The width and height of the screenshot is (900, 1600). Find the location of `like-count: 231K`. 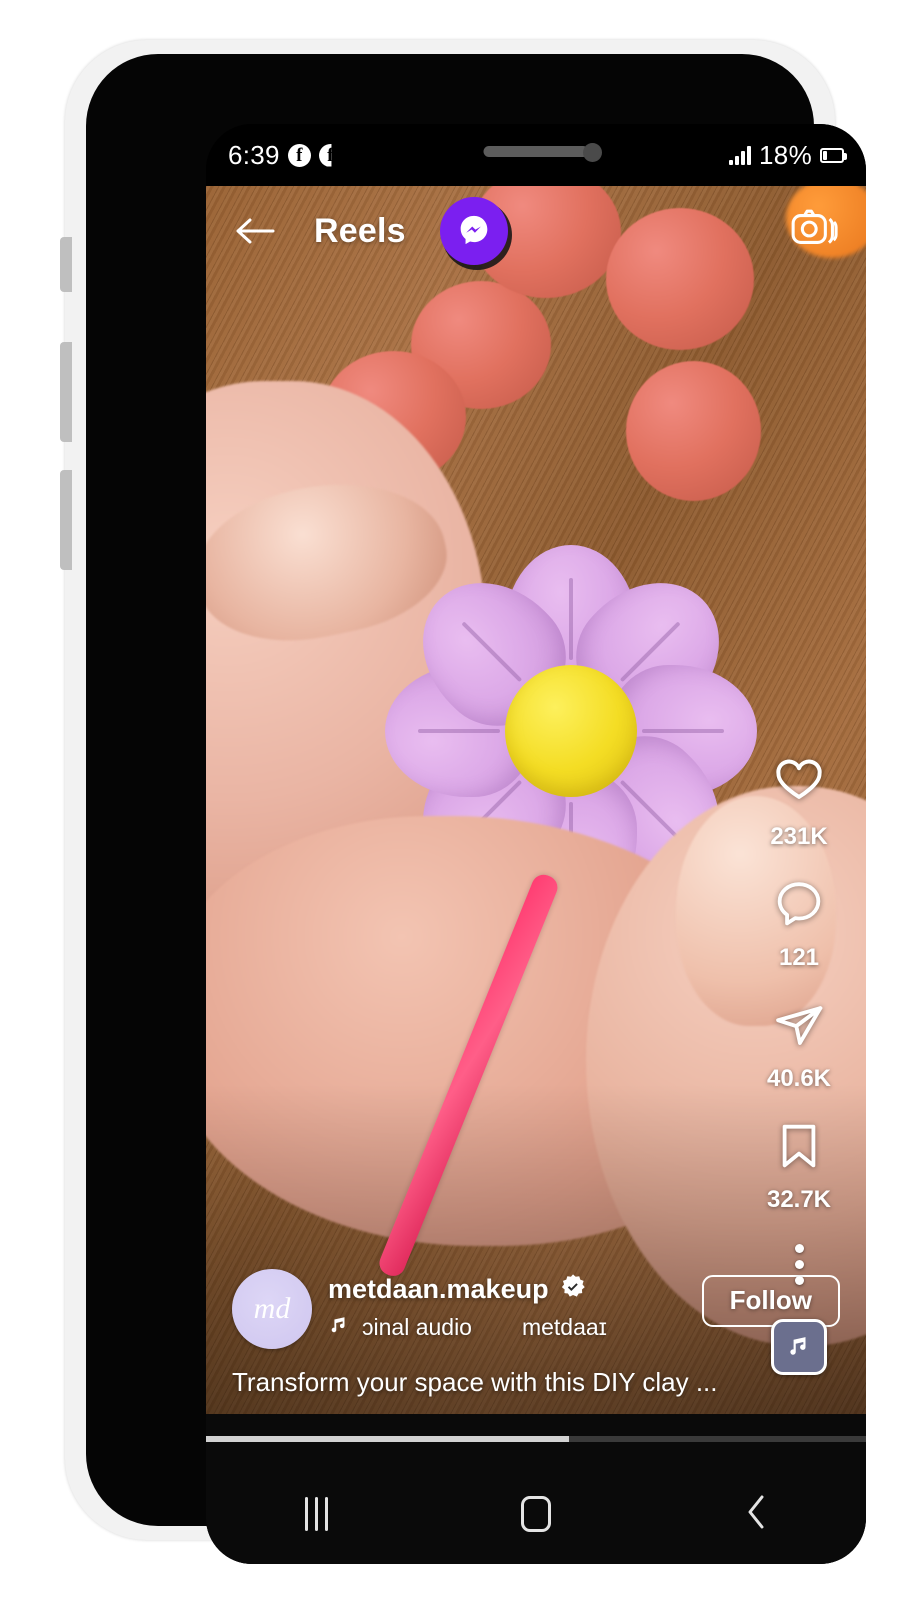

like-count: 231K is located at coordinates (799, 836).